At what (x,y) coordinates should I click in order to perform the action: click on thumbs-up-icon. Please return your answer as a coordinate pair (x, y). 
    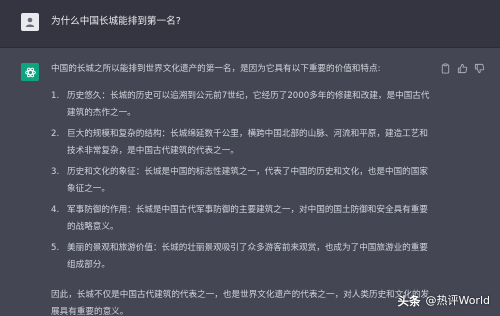
    Looking at the image, I should click on (462, 68).